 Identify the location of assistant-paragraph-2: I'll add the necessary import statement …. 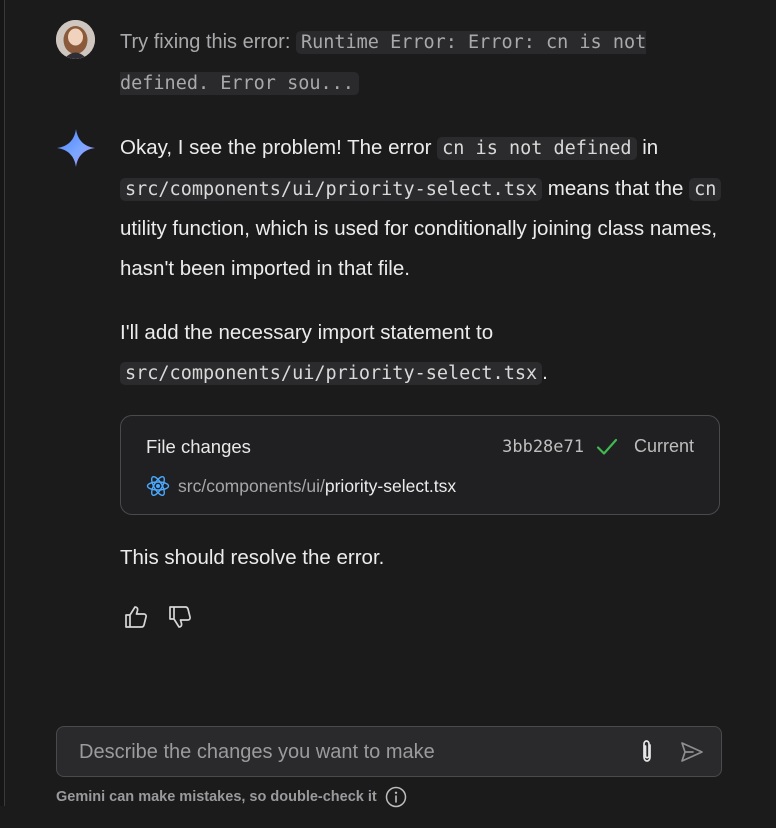
(425, 353).